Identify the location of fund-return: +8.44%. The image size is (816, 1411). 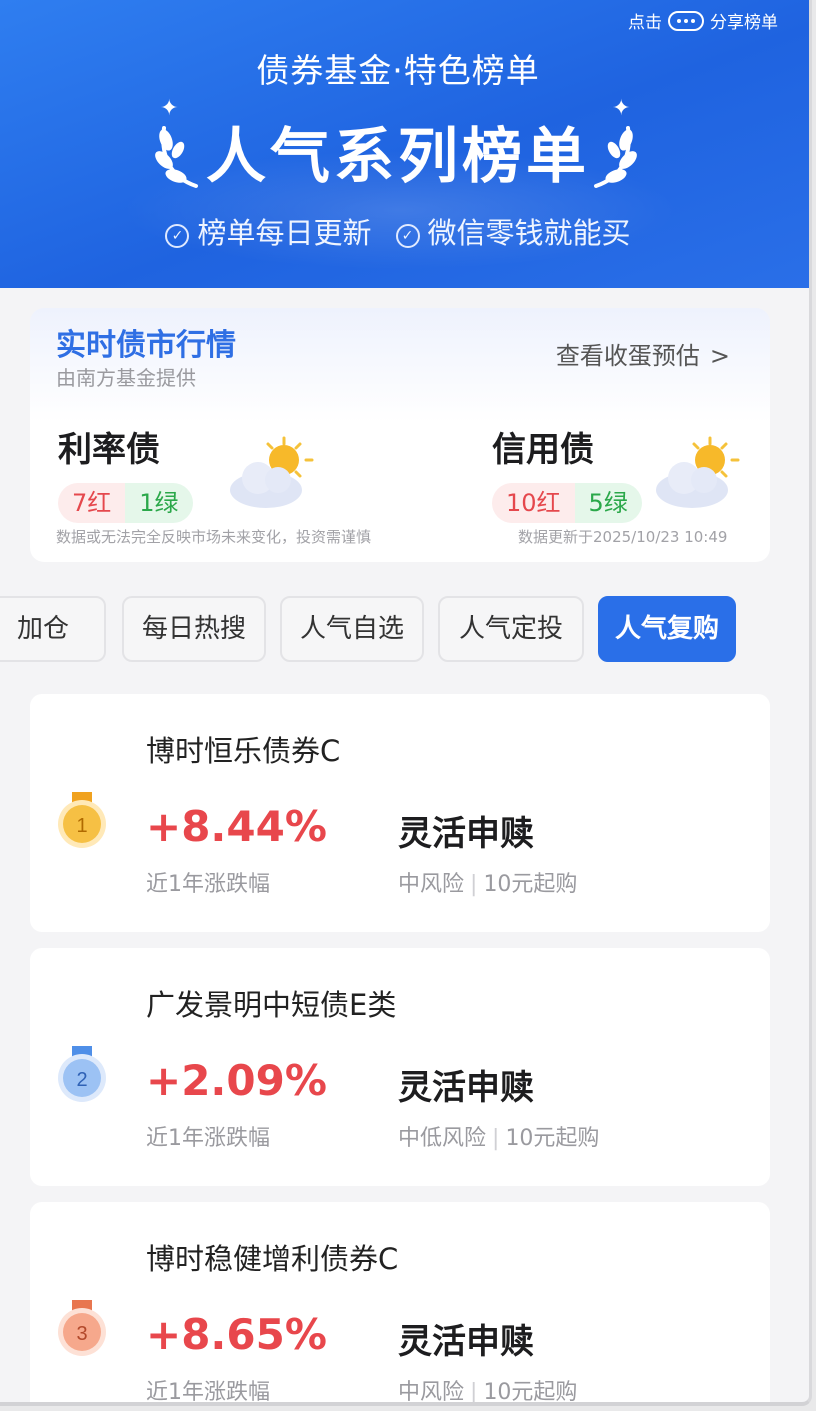
(236, 826).